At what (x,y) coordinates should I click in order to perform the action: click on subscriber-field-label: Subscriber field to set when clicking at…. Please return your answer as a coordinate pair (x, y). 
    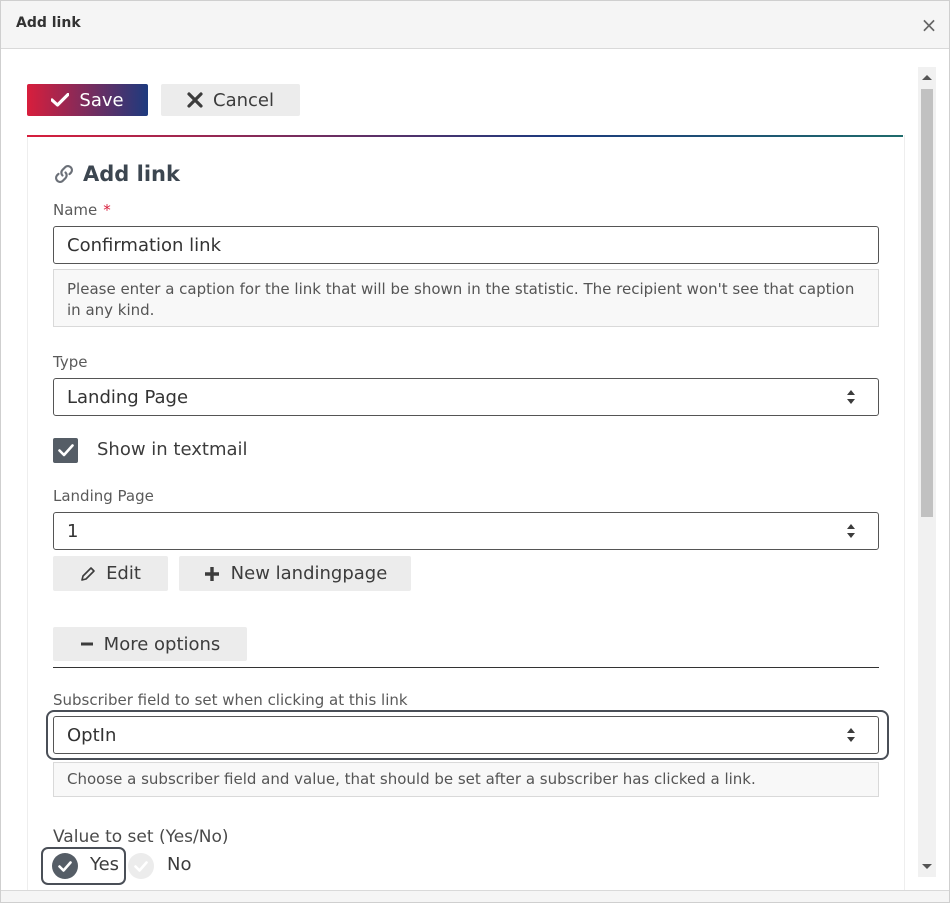
    Looking at the image, I should click on (230, 700).